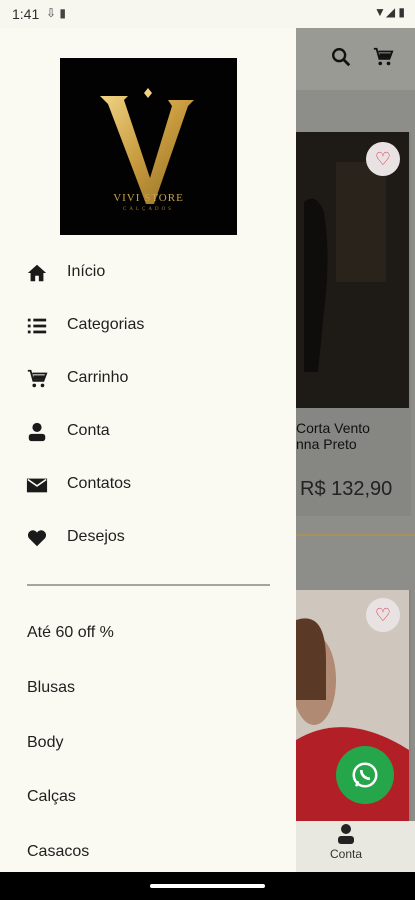  What do you see at coordinates (88, 430) in the screenshot?
I see `menu-item-label: Conta` at bounding box center [88, 430].